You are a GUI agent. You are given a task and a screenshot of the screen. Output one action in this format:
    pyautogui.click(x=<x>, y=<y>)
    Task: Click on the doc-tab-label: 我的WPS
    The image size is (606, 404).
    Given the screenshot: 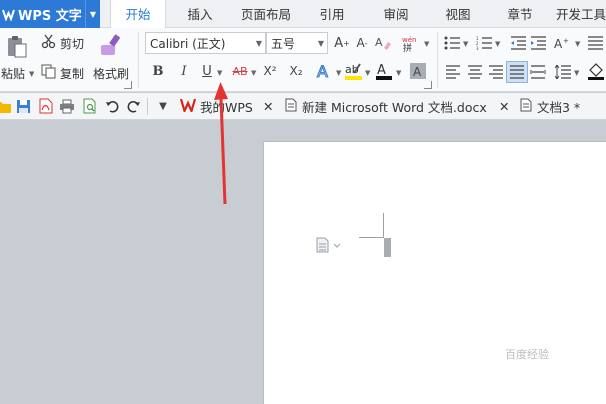 What is the action you would take?
    pyautogui.click(x=226, y=107)
    